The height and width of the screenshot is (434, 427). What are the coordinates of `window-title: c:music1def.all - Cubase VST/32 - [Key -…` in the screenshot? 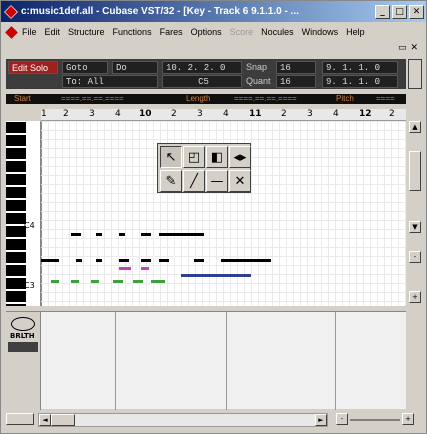 It's located at (160, 11).